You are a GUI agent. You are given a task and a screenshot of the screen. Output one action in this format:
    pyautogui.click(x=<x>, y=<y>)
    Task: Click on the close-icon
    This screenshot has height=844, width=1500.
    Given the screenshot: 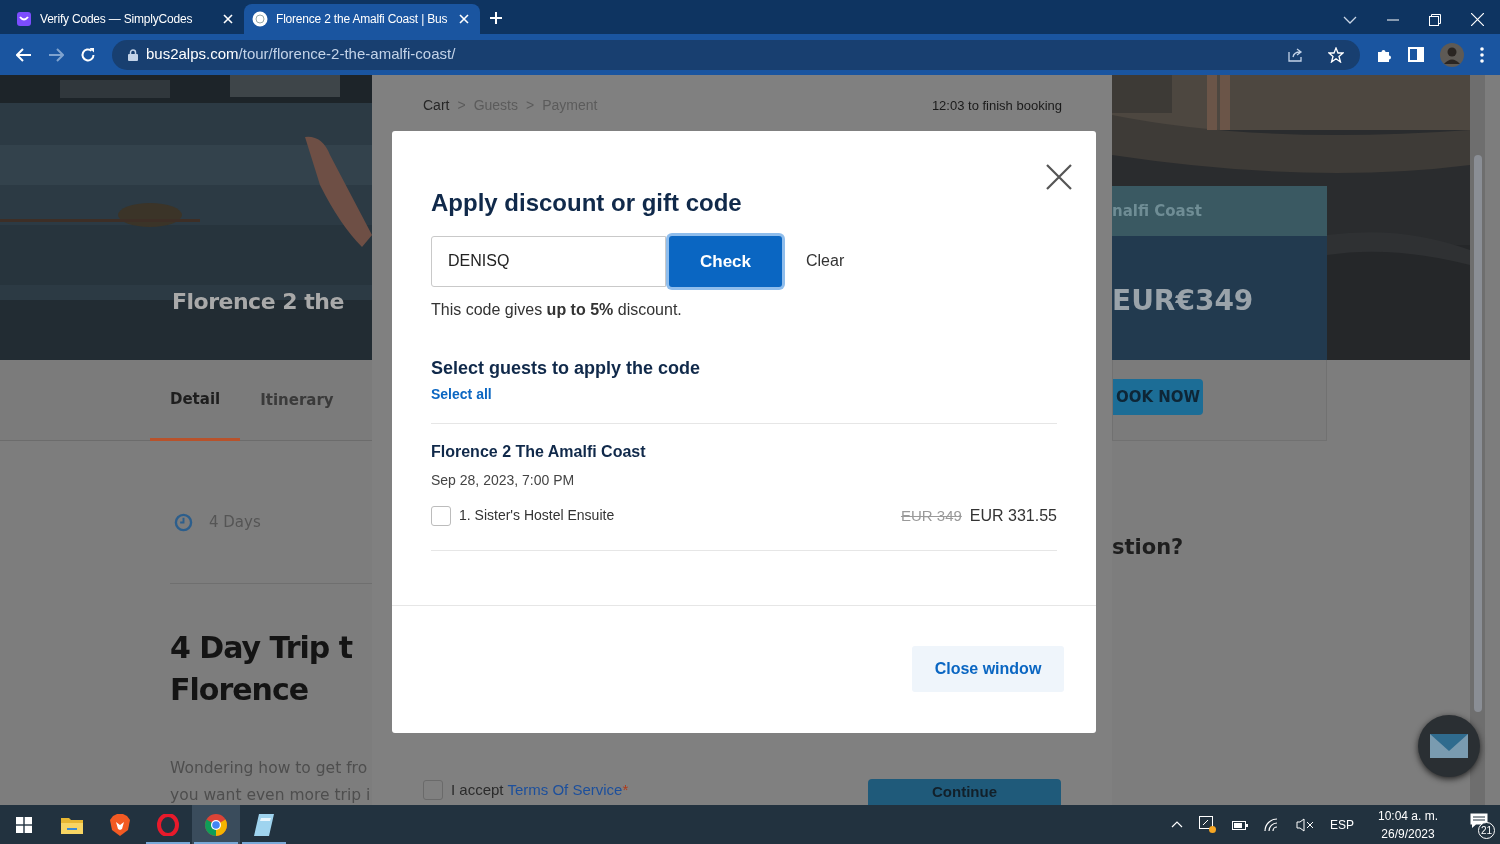 What is the action you would take?
    pyautogui.click(x=1477, y=19)
    